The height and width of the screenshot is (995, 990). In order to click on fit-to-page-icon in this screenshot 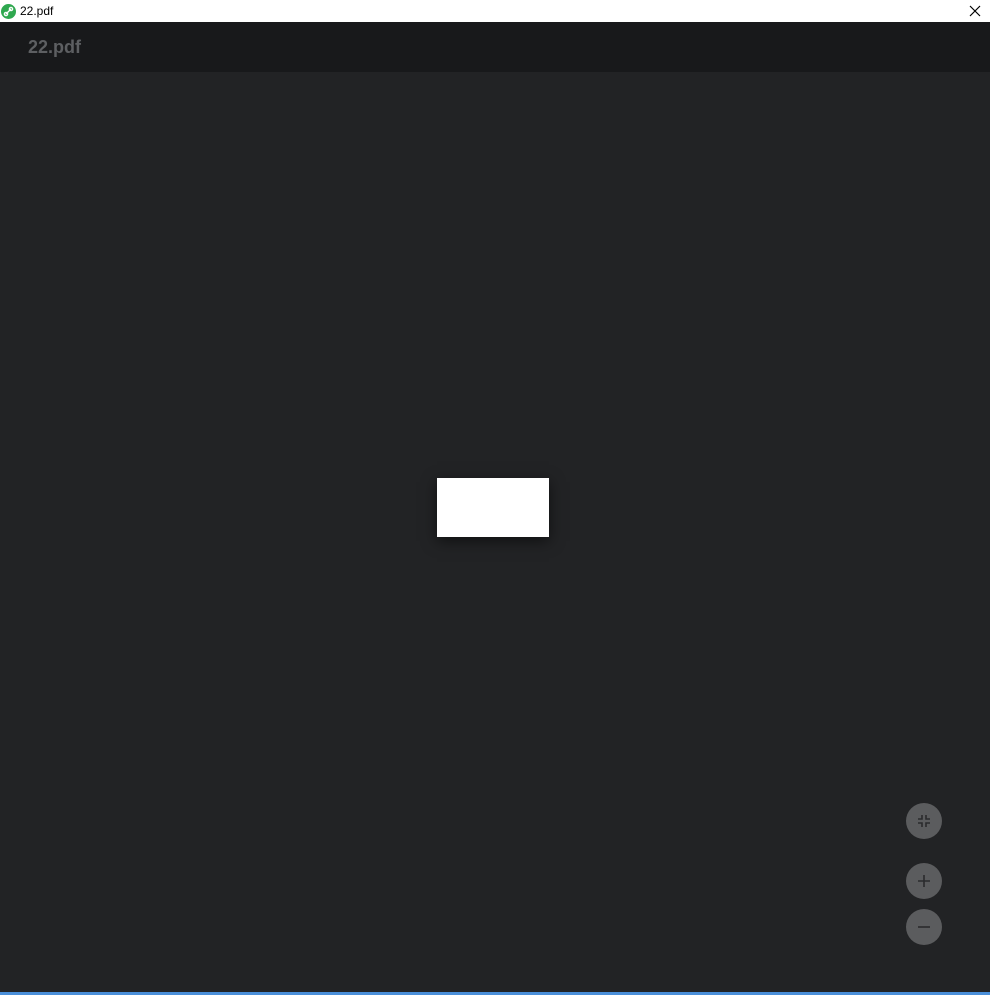, I will do `click(924, 821)`.